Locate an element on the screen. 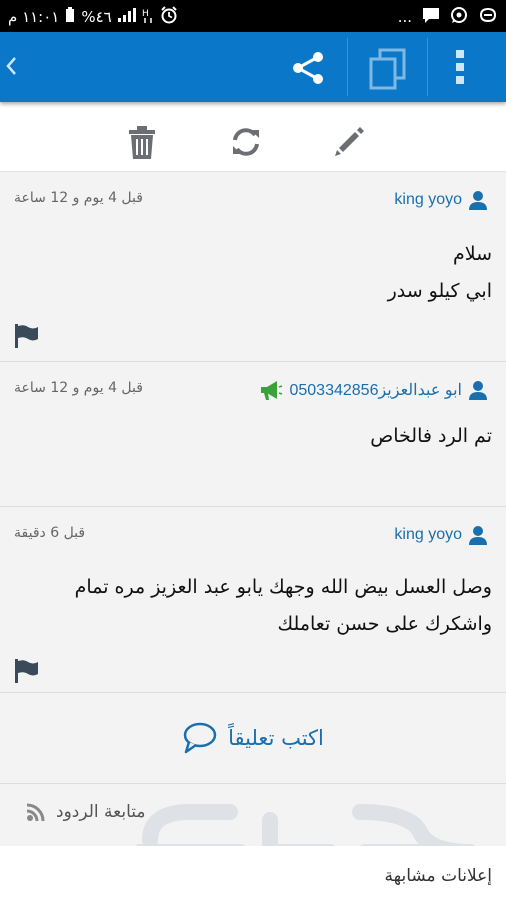 This screenshot has height=900, width=506. share-icon is located at coordinates (308, 68).